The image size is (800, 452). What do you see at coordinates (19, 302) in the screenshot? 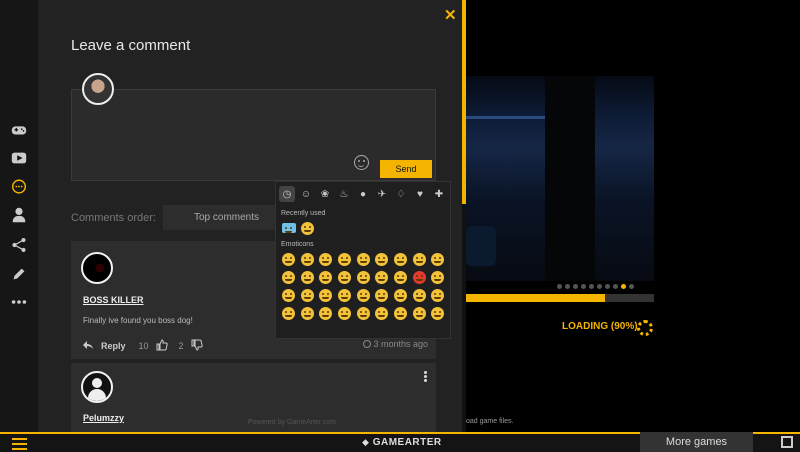
I see `more-icon` at bounding box center [19, 302].